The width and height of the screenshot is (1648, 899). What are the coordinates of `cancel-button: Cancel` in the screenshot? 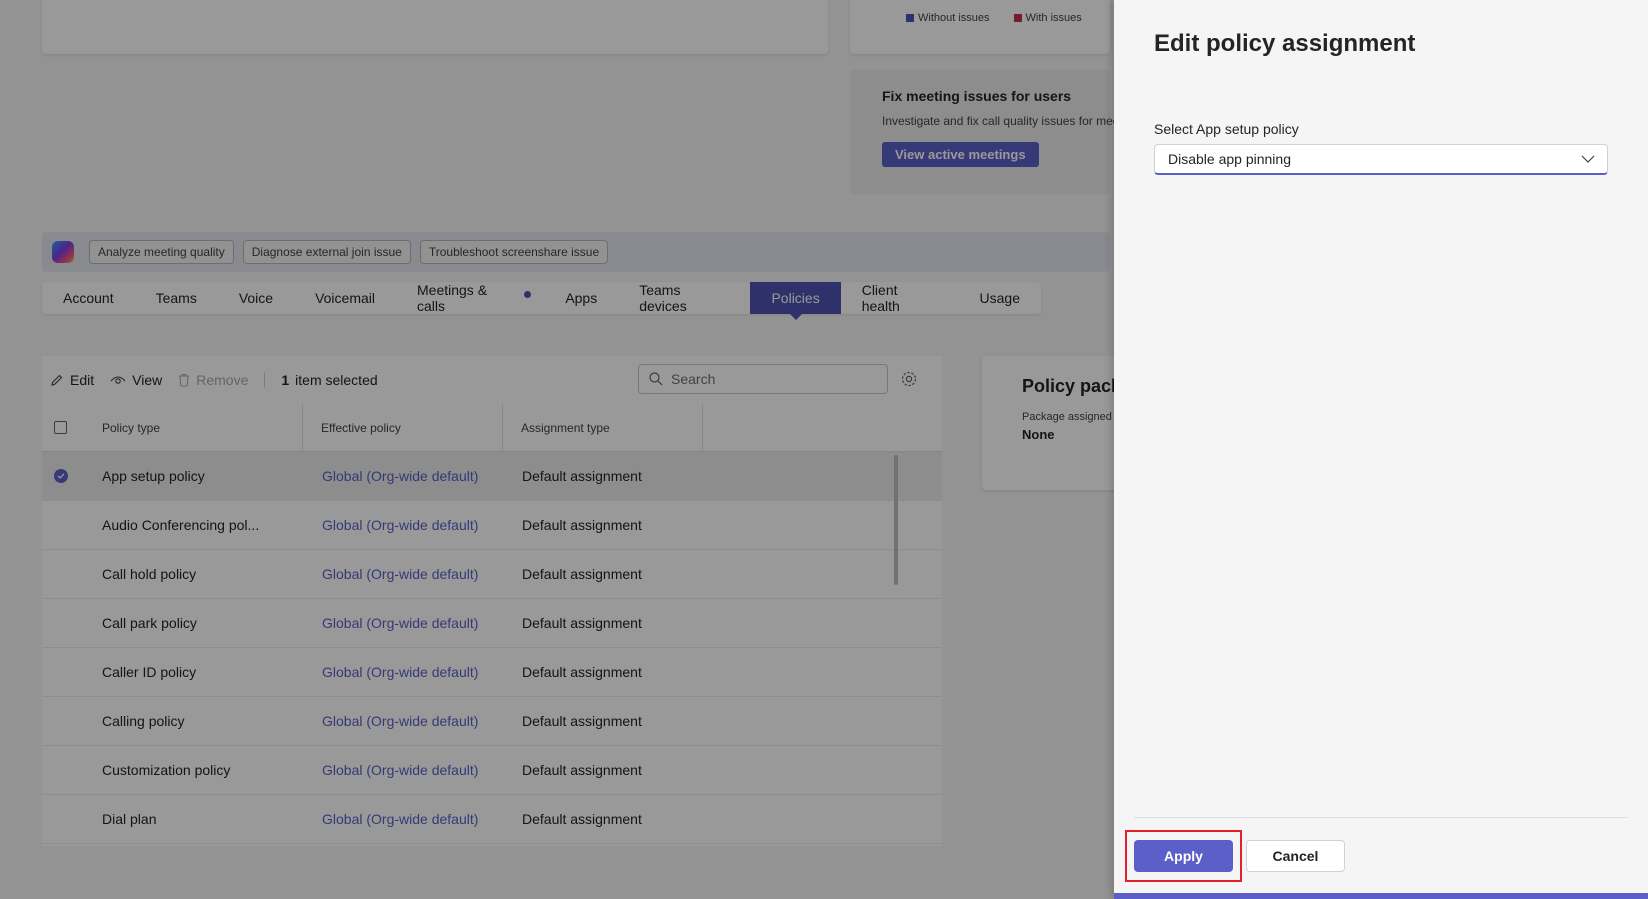 It's located at (1295, 856).